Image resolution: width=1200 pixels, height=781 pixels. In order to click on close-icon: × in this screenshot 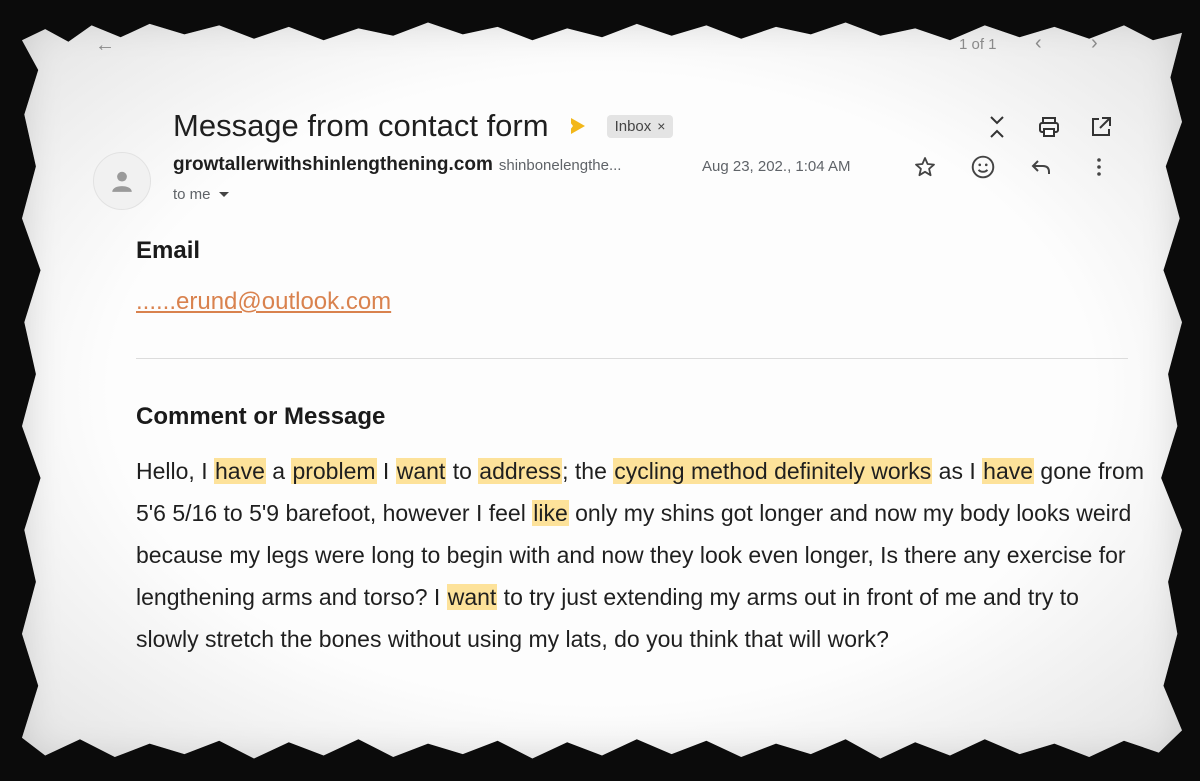, I will do `click(661, 126)`.